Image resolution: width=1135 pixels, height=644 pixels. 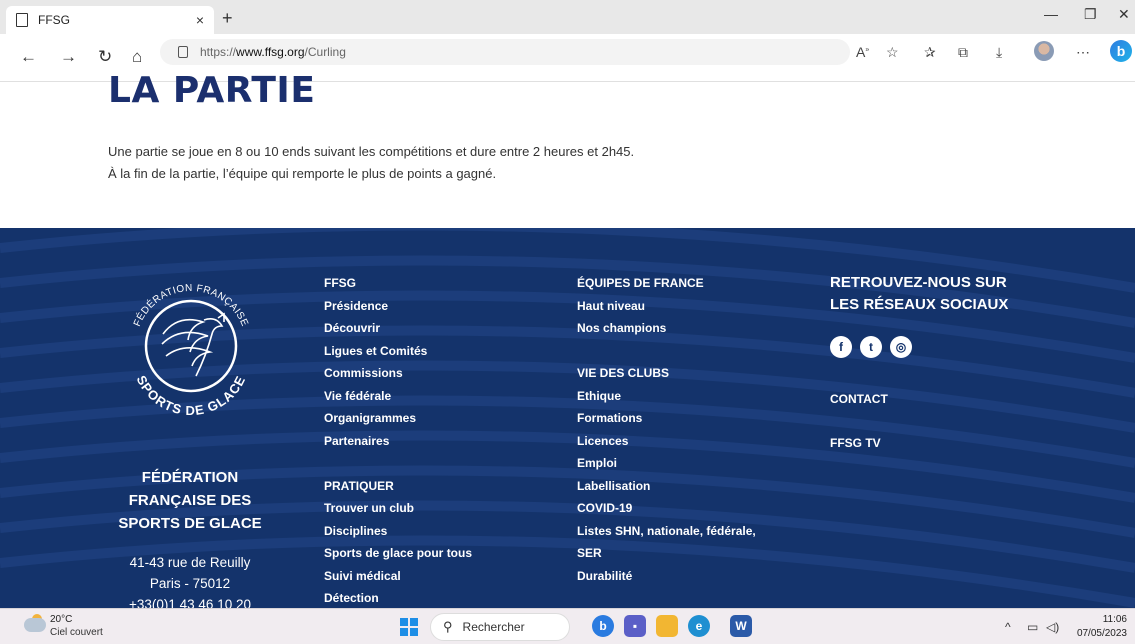 I want to click on url-host: www.ffsg.org, so click(x=270, y=52).